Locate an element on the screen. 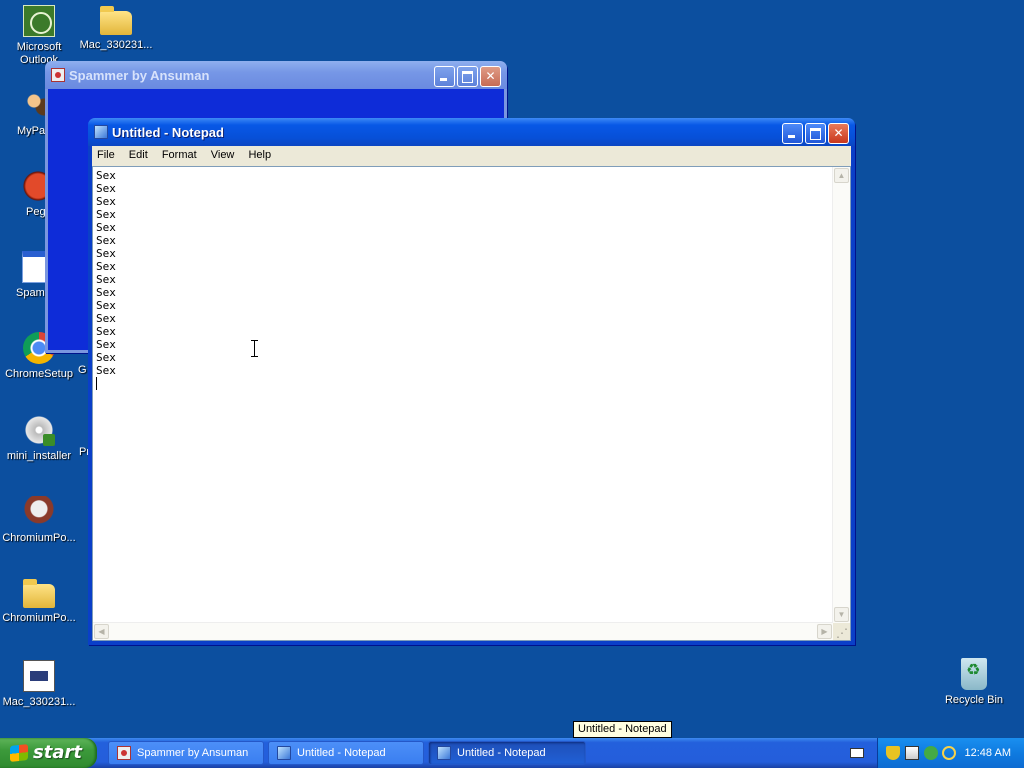 Image resolution: width=1024 pixels, height=768 pixels. desktop-icon-recycle-bin: Recycle Bin is located at coordinates (974, 682).